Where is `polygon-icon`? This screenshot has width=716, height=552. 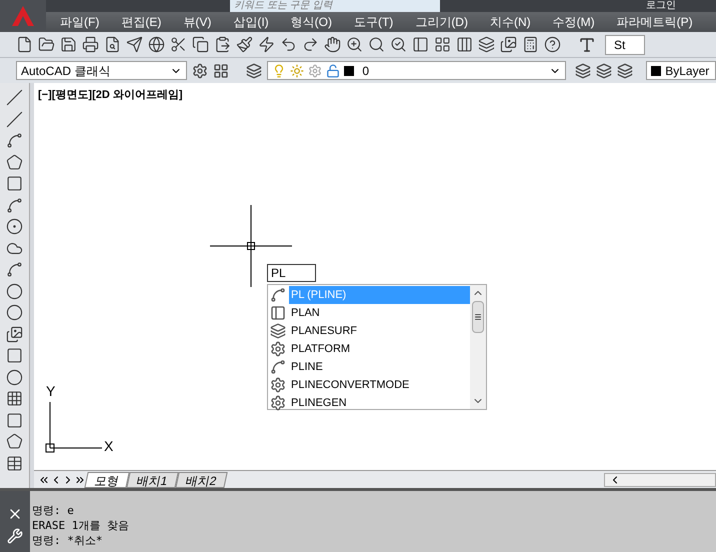 polygon-icon is located at coordinates (14, 162).